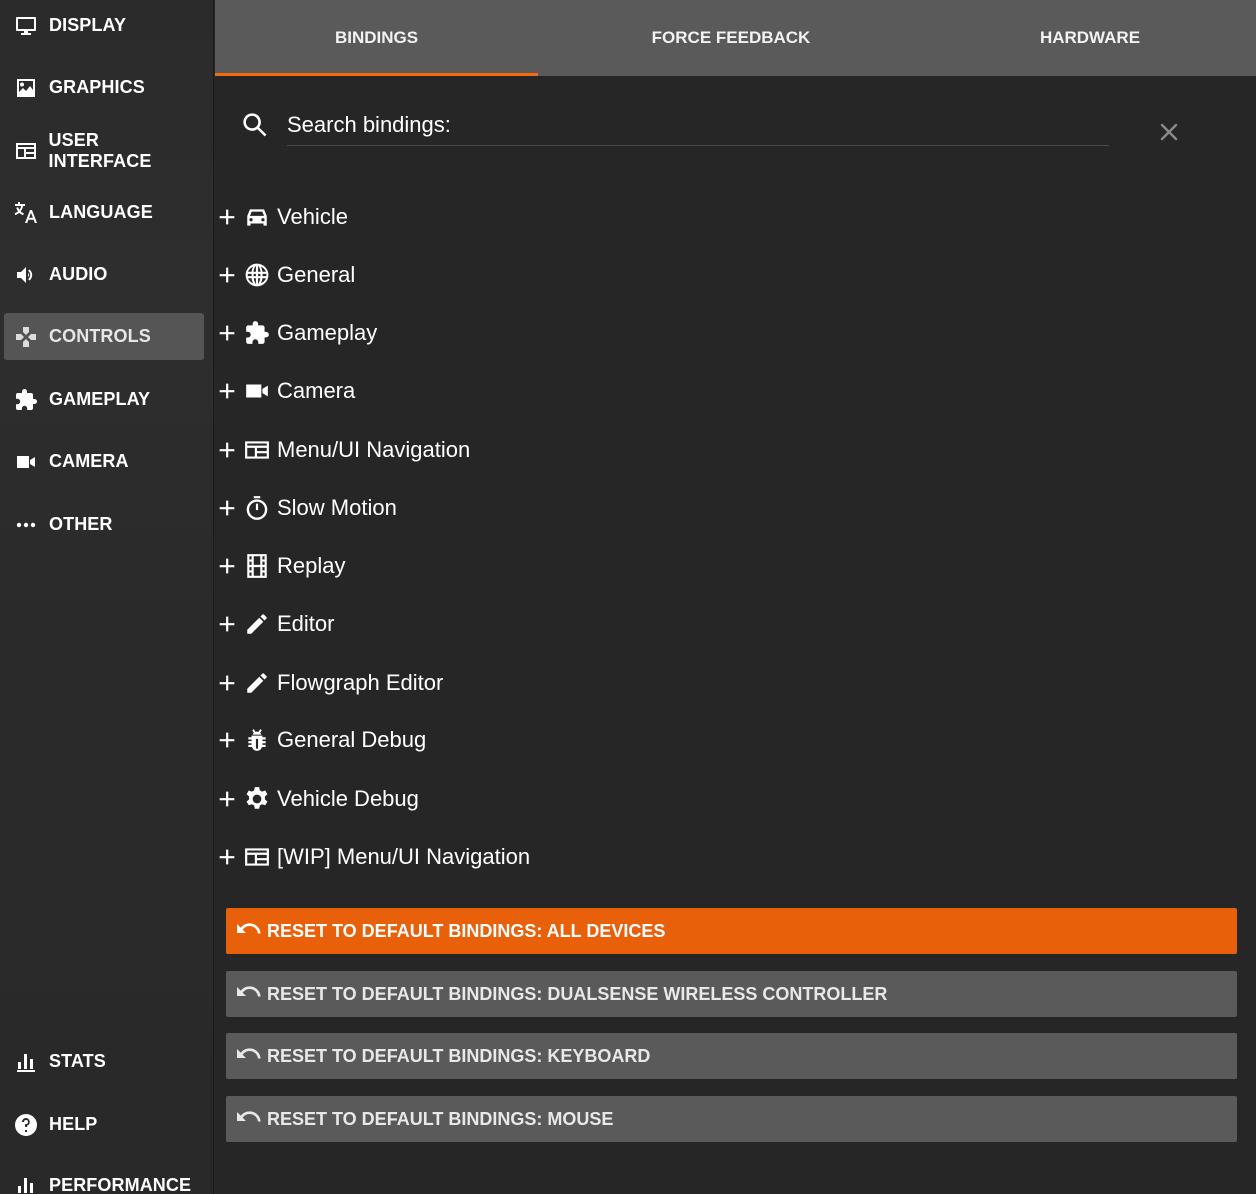 The width and height of the screenshot is (1256, 1194). What do you see at coordinates (1169, 132) in the screenshot?
I see `close-icon` at bounding box center [1169, 132].